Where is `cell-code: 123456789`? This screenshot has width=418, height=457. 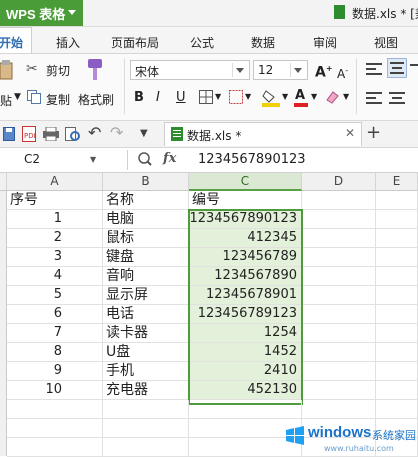
cell-code: 123456789 is located at coordinates (245, 257).